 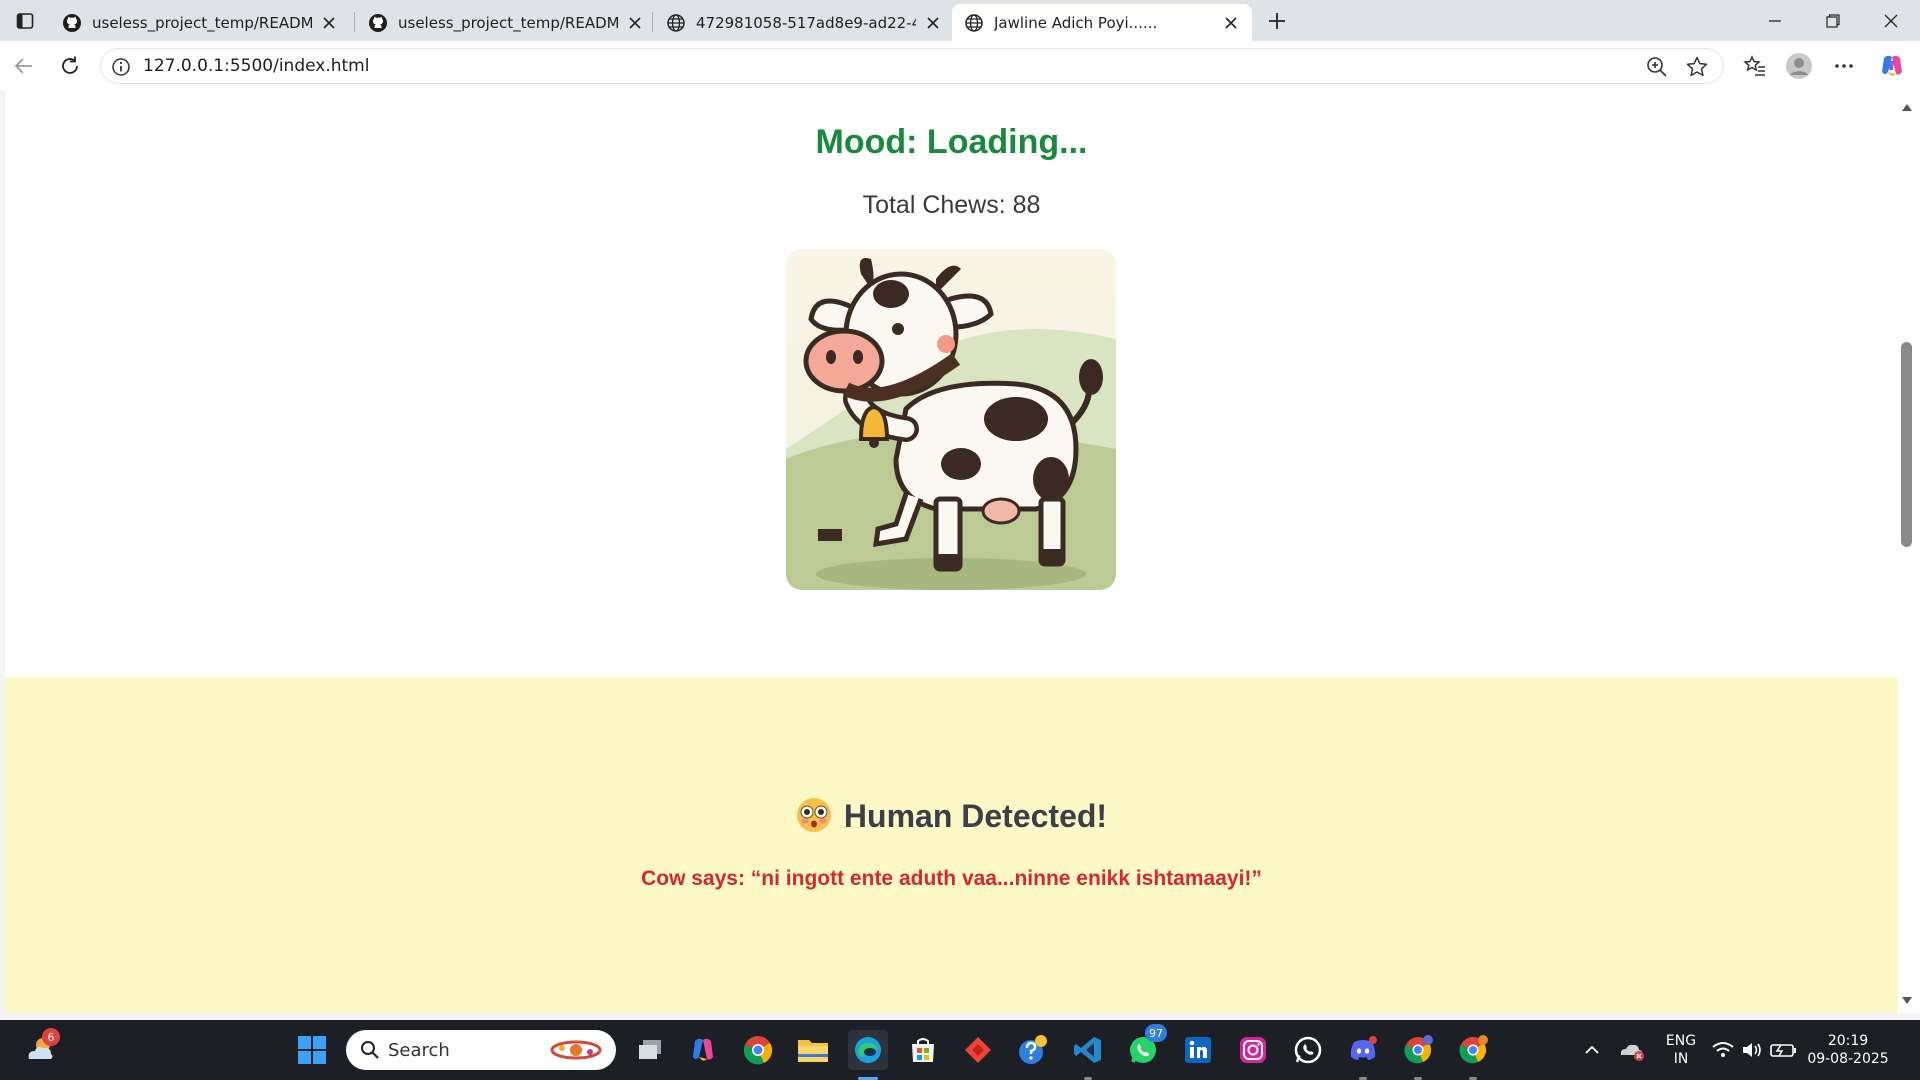 I want to click on discord-icon, so click(x=1363, y=1050).